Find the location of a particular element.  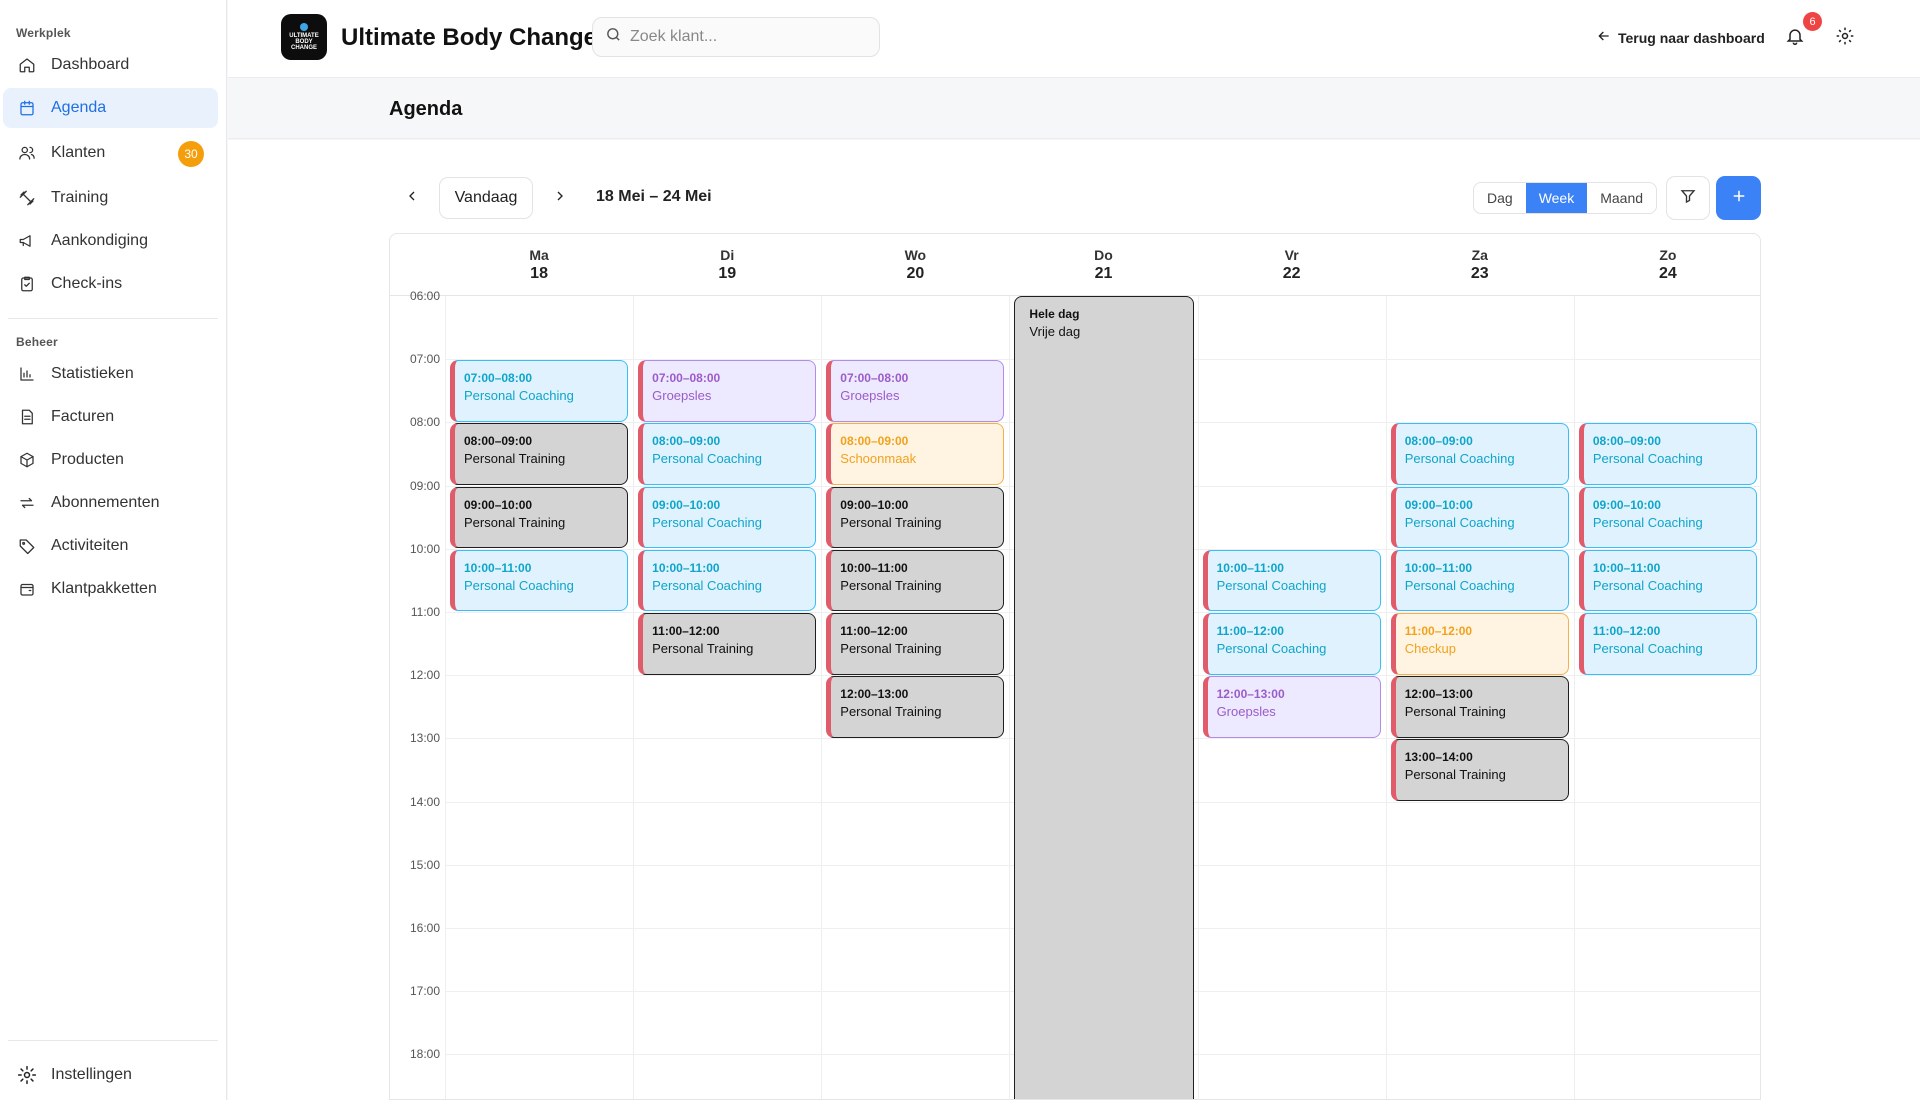

day-date: 22 is located at coordinates (1291, 273).